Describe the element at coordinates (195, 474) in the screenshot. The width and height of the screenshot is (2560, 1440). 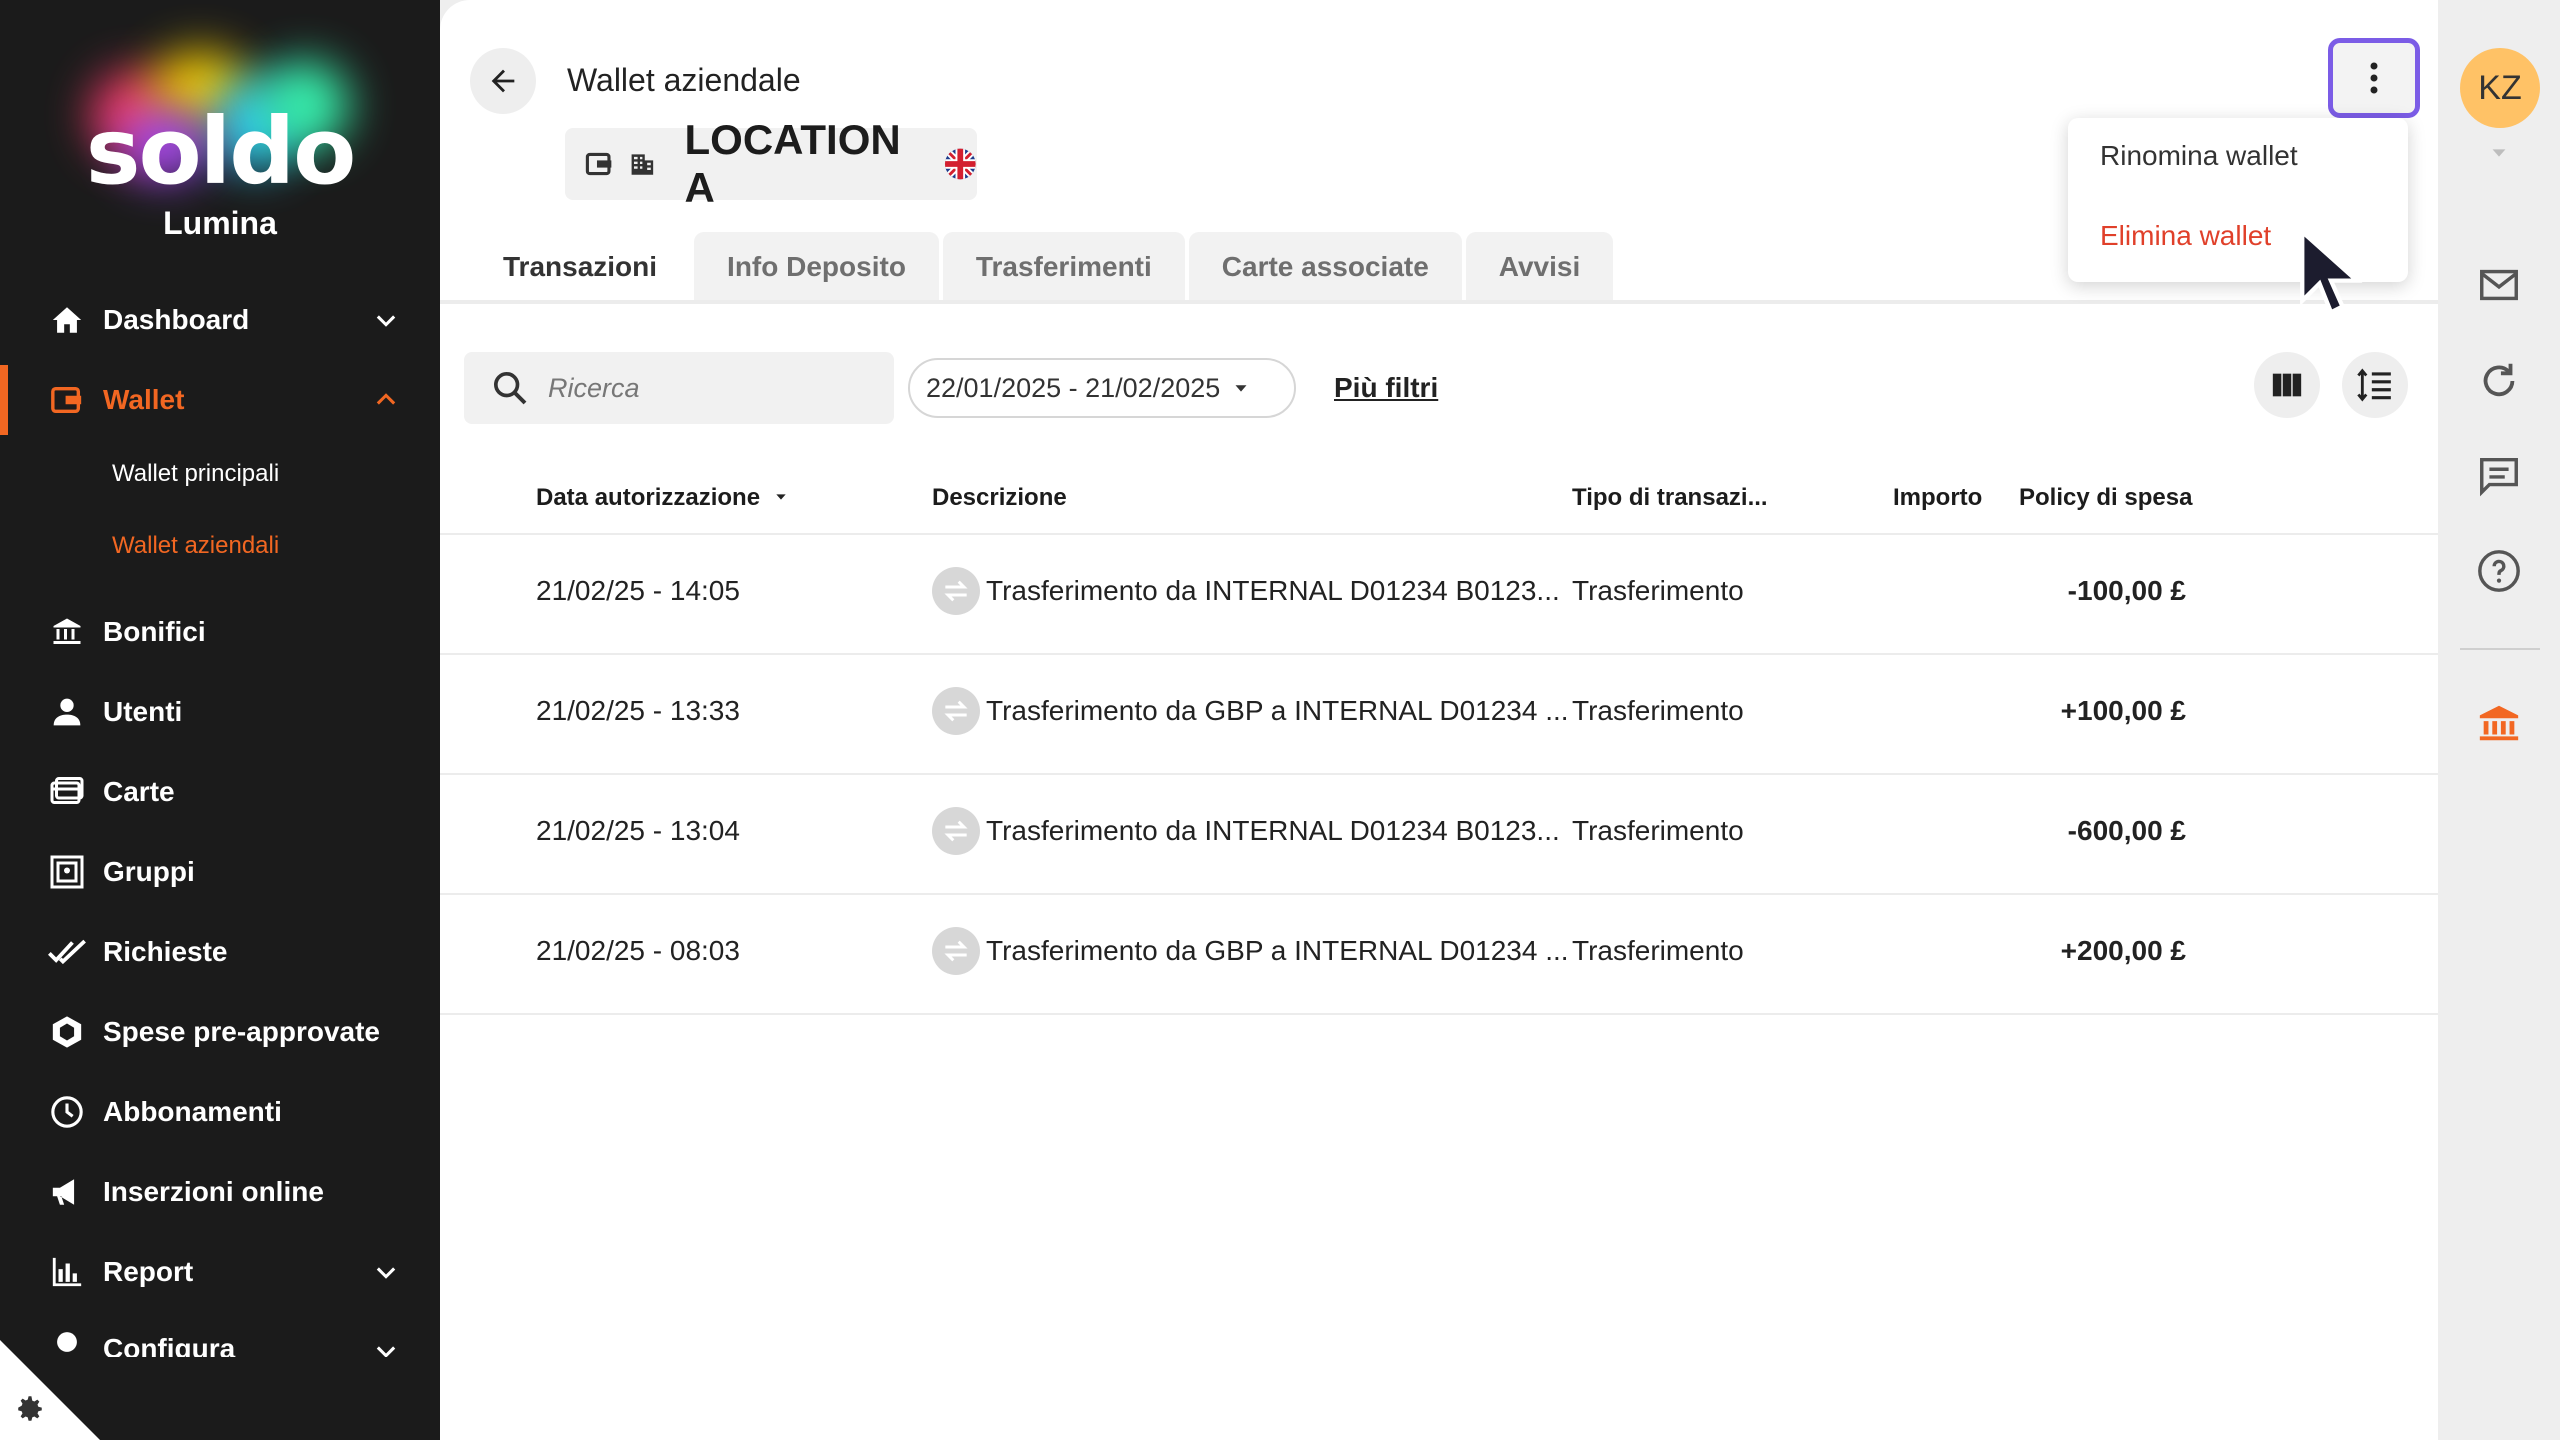
I see `sidebar-subitem-wallet-principali: Wallet principali` at that location.